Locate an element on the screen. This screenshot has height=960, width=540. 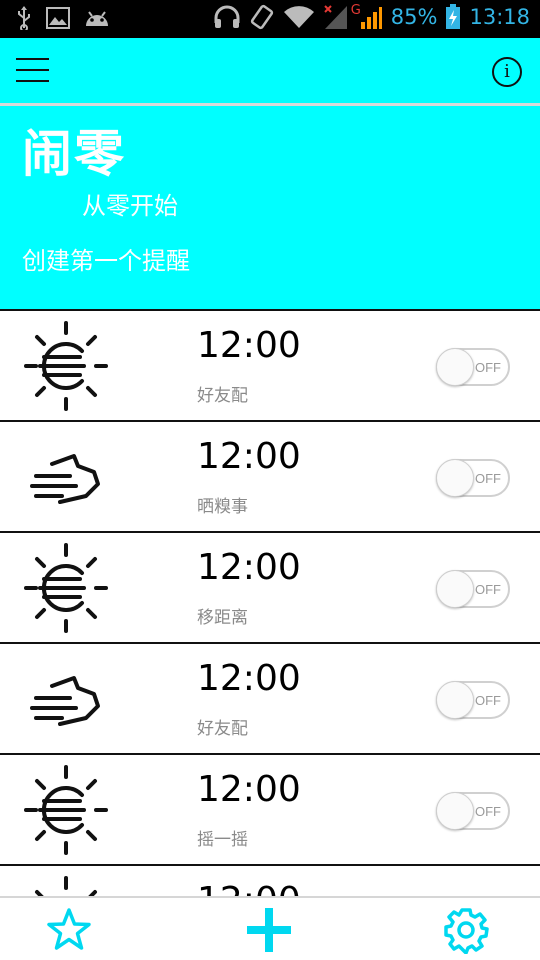
battery-percent: 85% is located at coordinates (414, 17).